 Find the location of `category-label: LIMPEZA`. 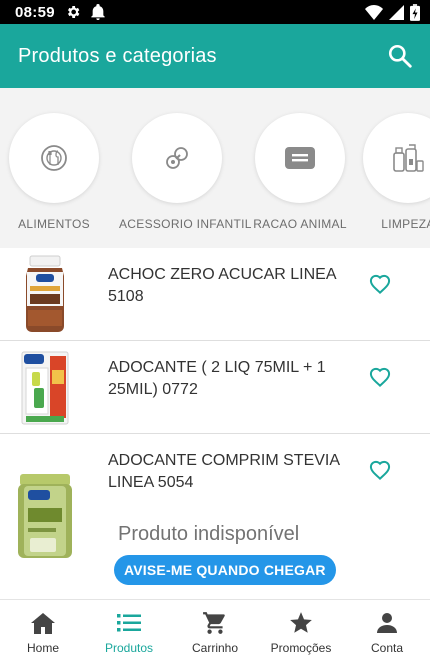

category-label: LIMPEZA is located at coordinates (405, 224).